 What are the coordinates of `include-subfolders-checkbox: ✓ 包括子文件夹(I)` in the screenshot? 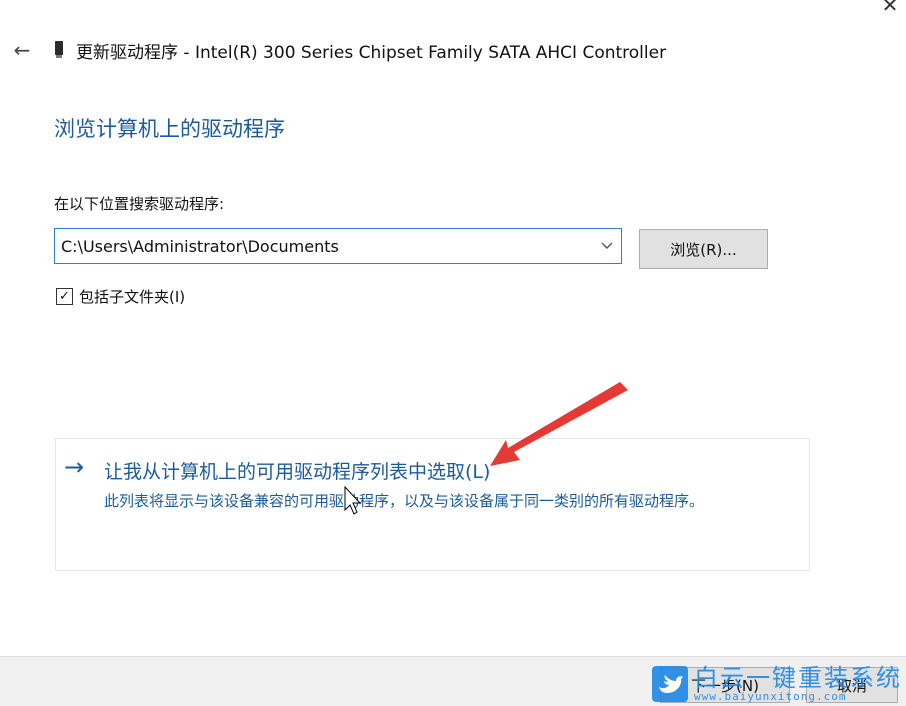 It's located at (120, 296).